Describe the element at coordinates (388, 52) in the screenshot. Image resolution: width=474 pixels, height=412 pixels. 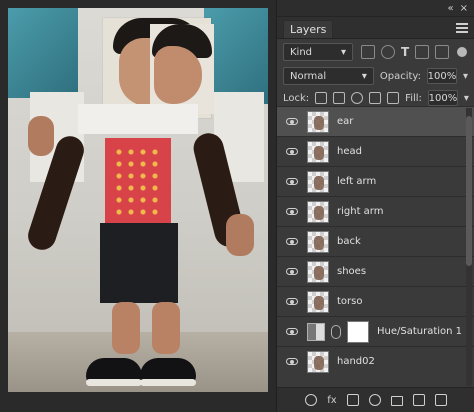
I see `circle-filter-icon` at that location.